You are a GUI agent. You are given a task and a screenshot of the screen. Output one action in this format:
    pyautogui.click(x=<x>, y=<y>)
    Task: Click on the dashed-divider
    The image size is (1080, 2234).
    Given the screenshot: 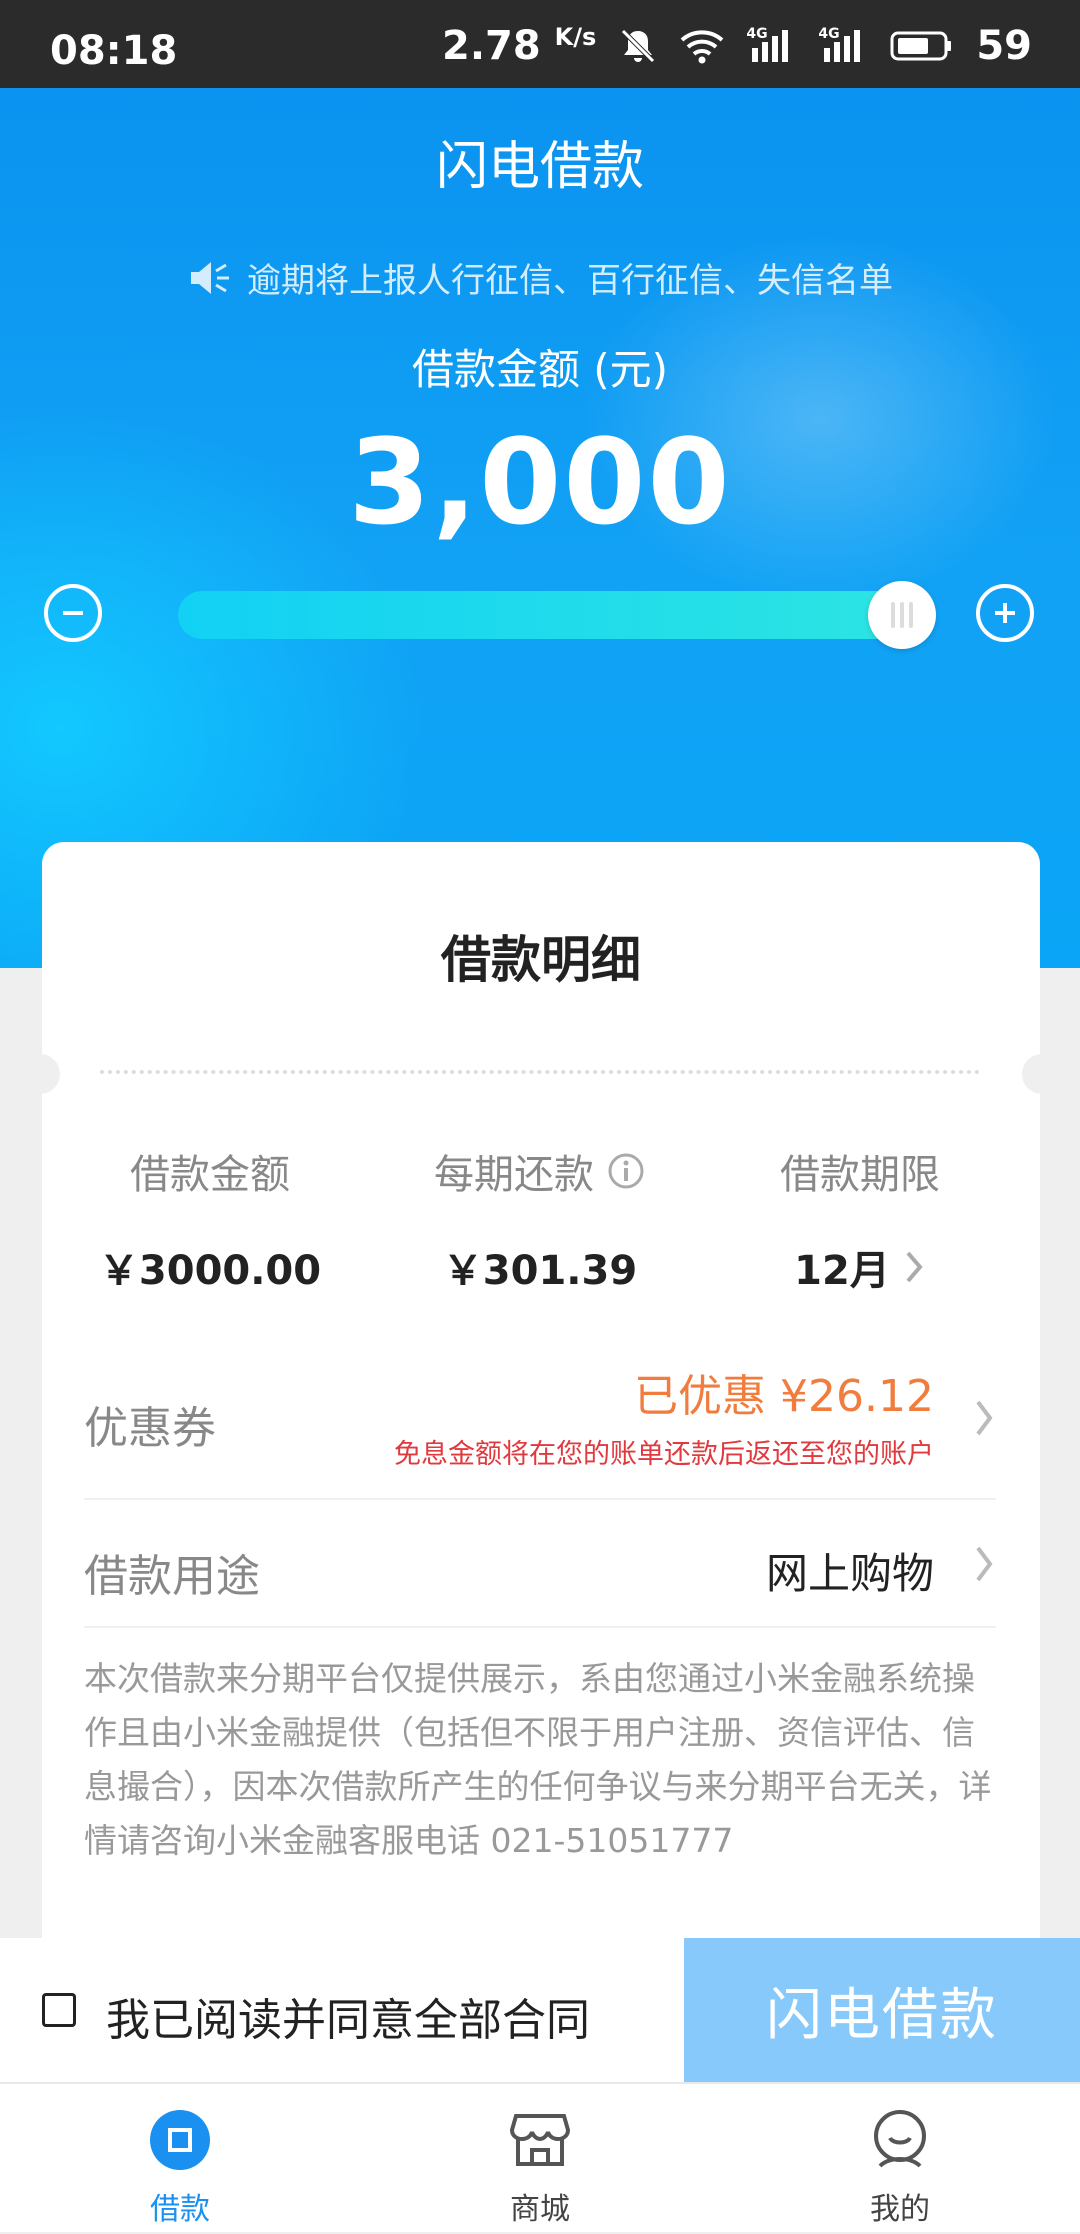 What is the action you would take?
    pyautogui.click(x=540, y=1072)
    